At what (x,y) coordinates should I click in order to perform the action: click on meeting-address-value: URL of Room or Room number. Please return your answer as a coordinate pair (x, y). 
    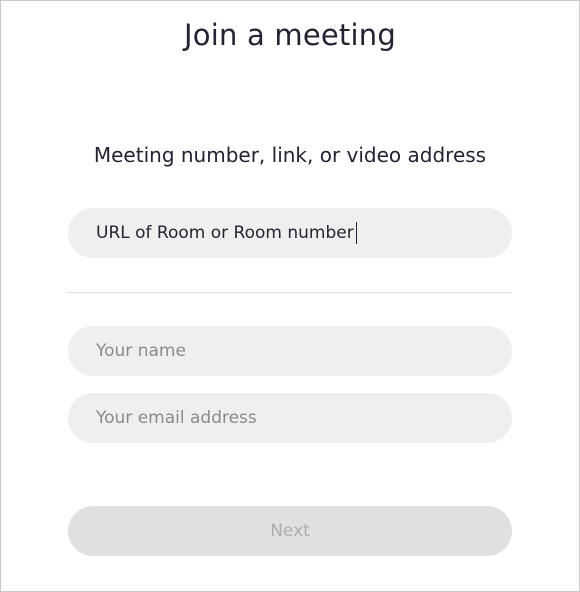
    Looking at the image, I should click on (225, 233).